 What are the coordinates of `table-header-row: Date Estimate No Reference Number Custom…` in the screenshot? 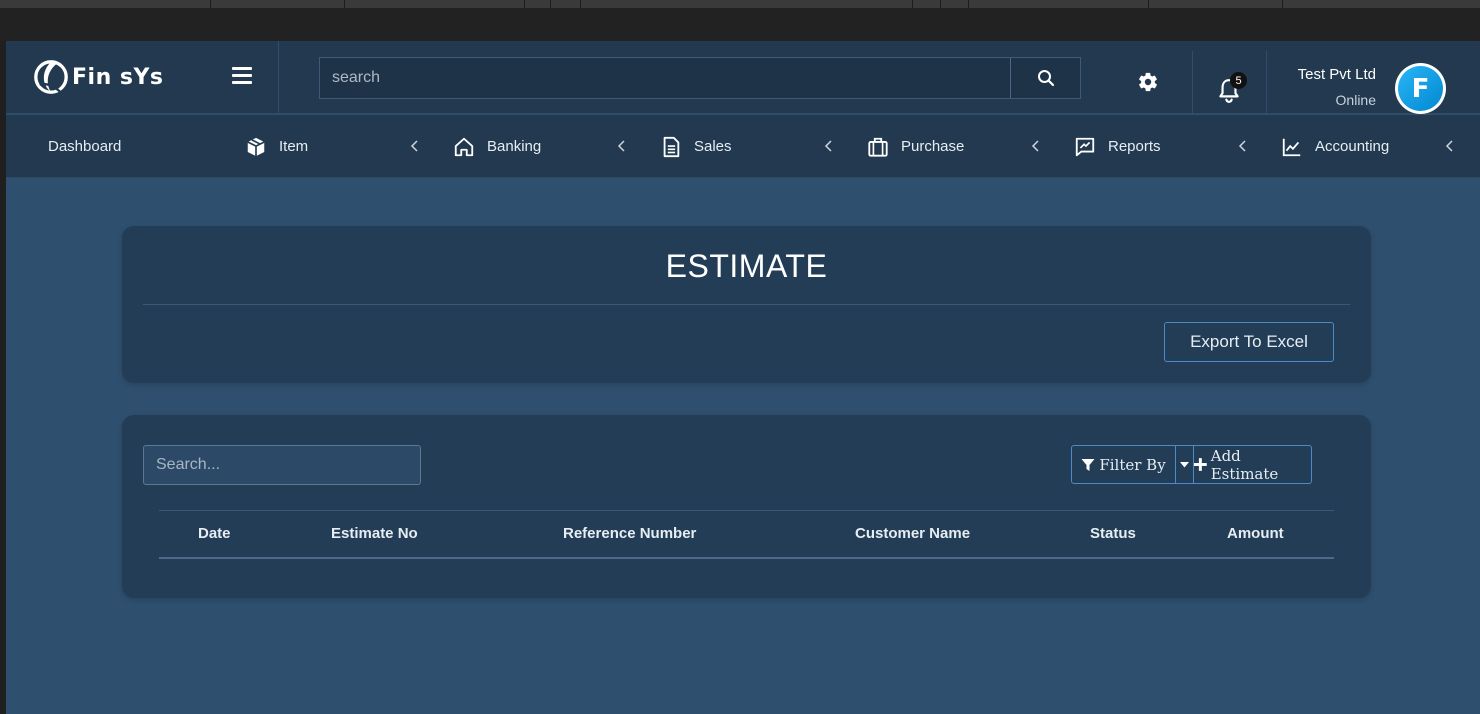 It's located at (746, 534).